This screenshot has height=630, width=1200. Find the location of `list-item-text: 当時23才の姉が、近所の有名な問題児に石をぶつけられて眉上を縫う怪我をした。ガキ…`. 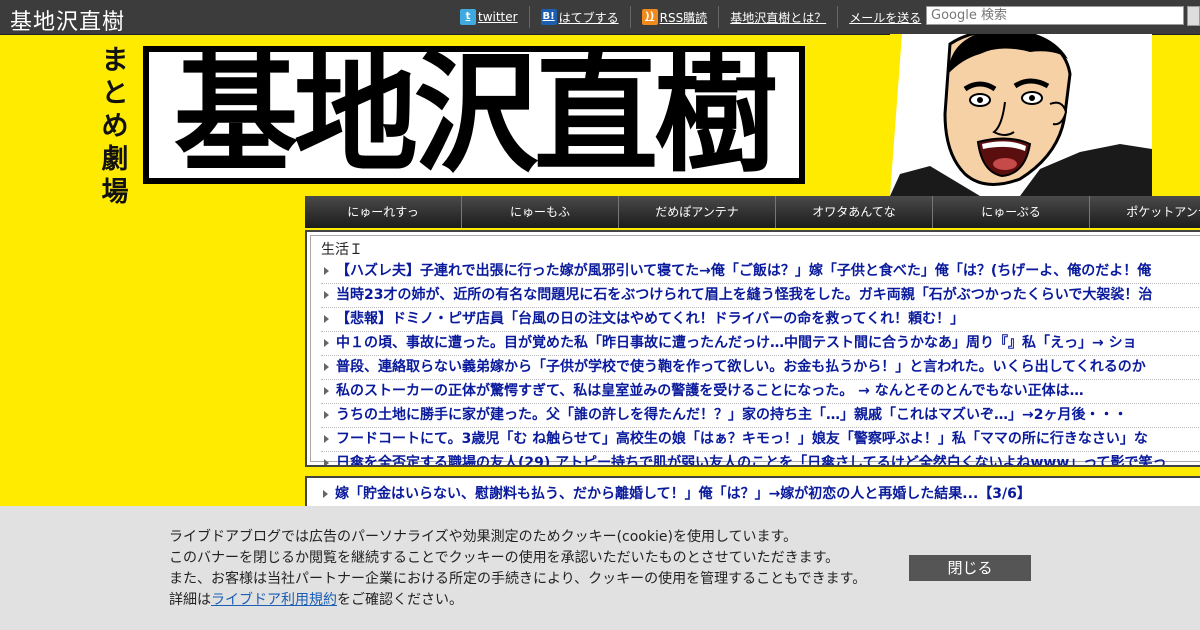

list-item-text: 当時23才の姉が、近所の有名な問題児に石をぶつけられて眉上を縫う怪我をした。ガキ… is located at coordinates (744, 295).